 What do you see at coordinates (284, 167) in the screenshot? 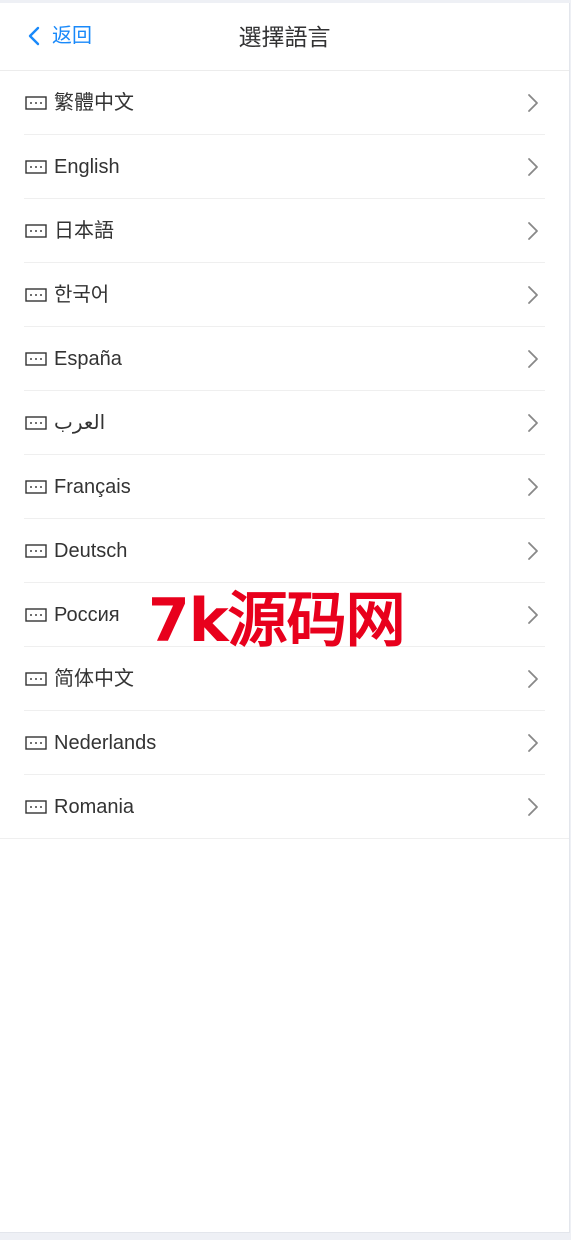
I see `language-item-english: English` at bounding box center [284, 167].